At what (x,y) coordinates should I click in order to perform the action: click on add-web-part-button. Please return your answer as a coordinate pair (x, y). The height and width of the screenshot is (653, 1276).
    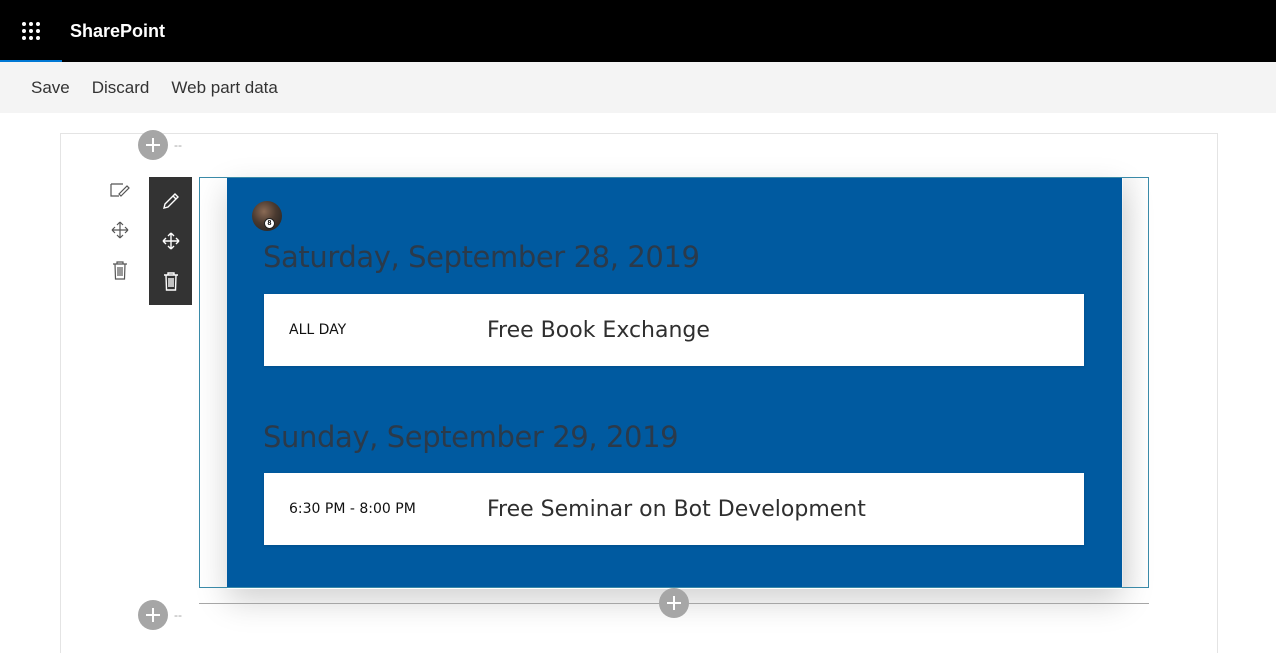
    Looking at the image, I should click on (674, 603).